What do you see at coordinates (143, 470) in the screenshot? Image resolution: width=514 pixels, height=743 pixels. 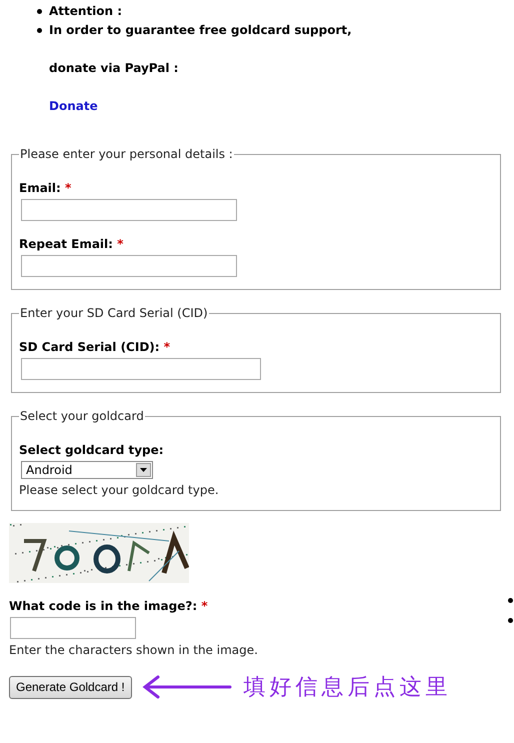 I see `caret-icon` at bounding box center [143, 470].